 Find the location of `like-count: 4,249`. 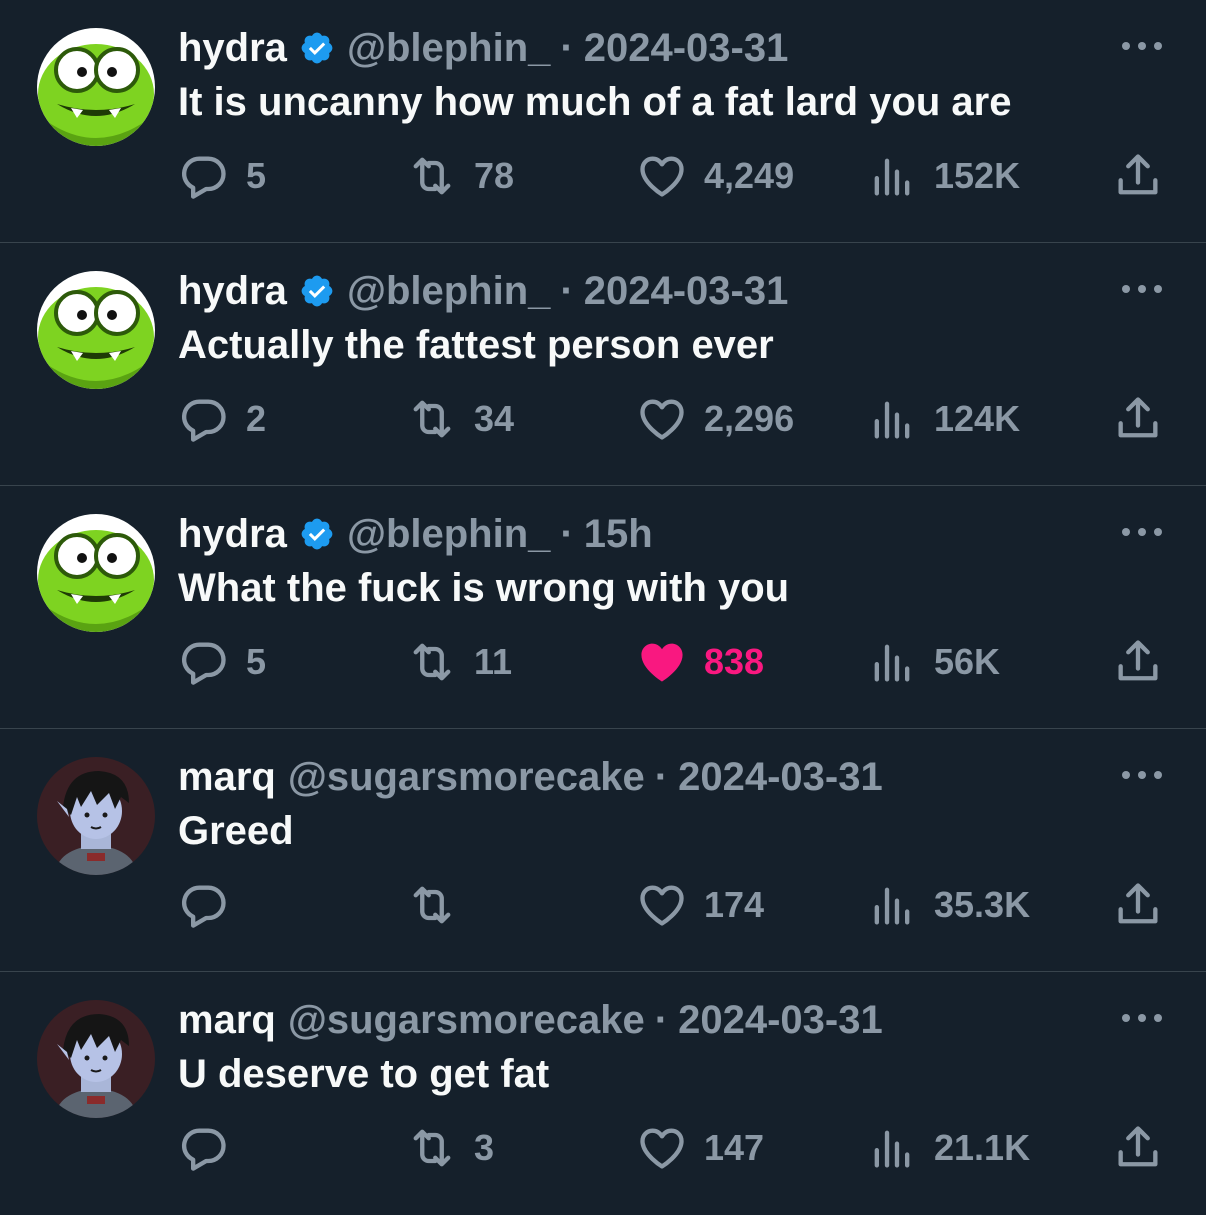

like-count: 4,249 is located at coordinates (749, 175).